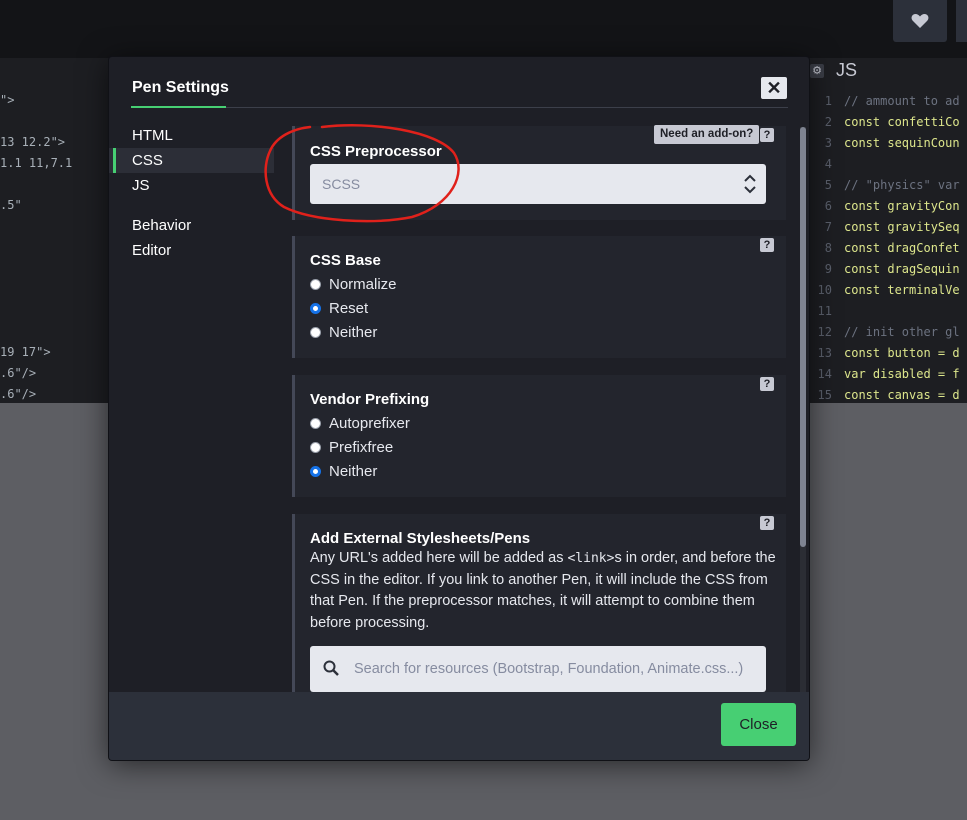 The width and height of the screenshot is (967, 820). I want to click on search-icon, so click(331, 668).